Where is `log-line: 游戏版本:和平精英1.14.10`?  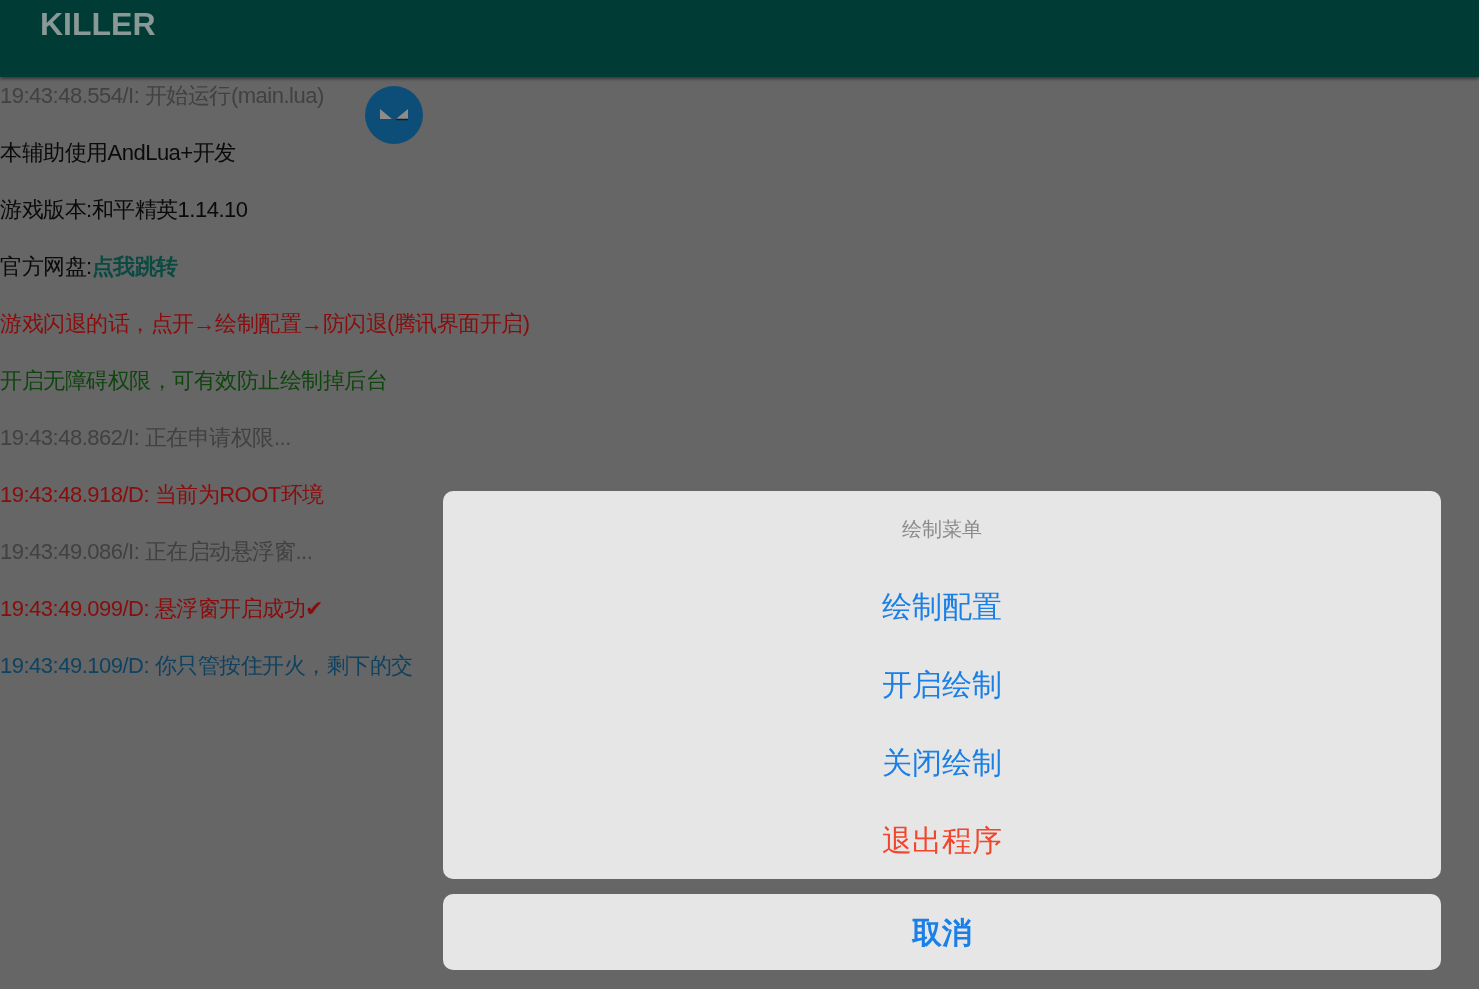
log-line: 游戏版本:和平精英1.14.10 is located at coordinates (124, 210).